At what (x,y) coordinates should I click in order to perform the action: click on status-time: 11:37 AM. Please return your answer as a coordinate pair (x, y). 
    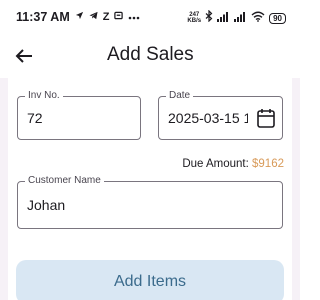
    Looking at the image, I should click on (43, 17).